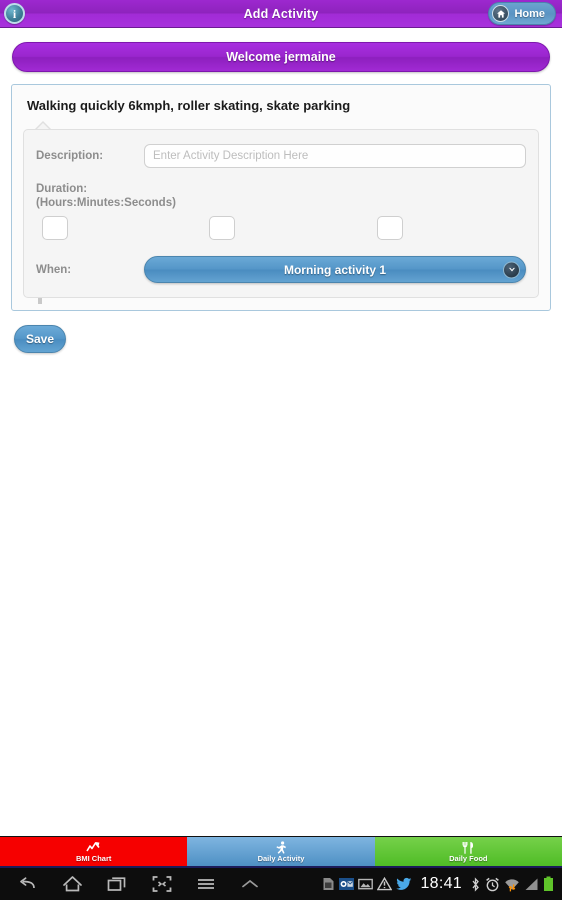 The image size is (562, 900). I want to click on when-select: Morning activity 1, so click(335, 269).